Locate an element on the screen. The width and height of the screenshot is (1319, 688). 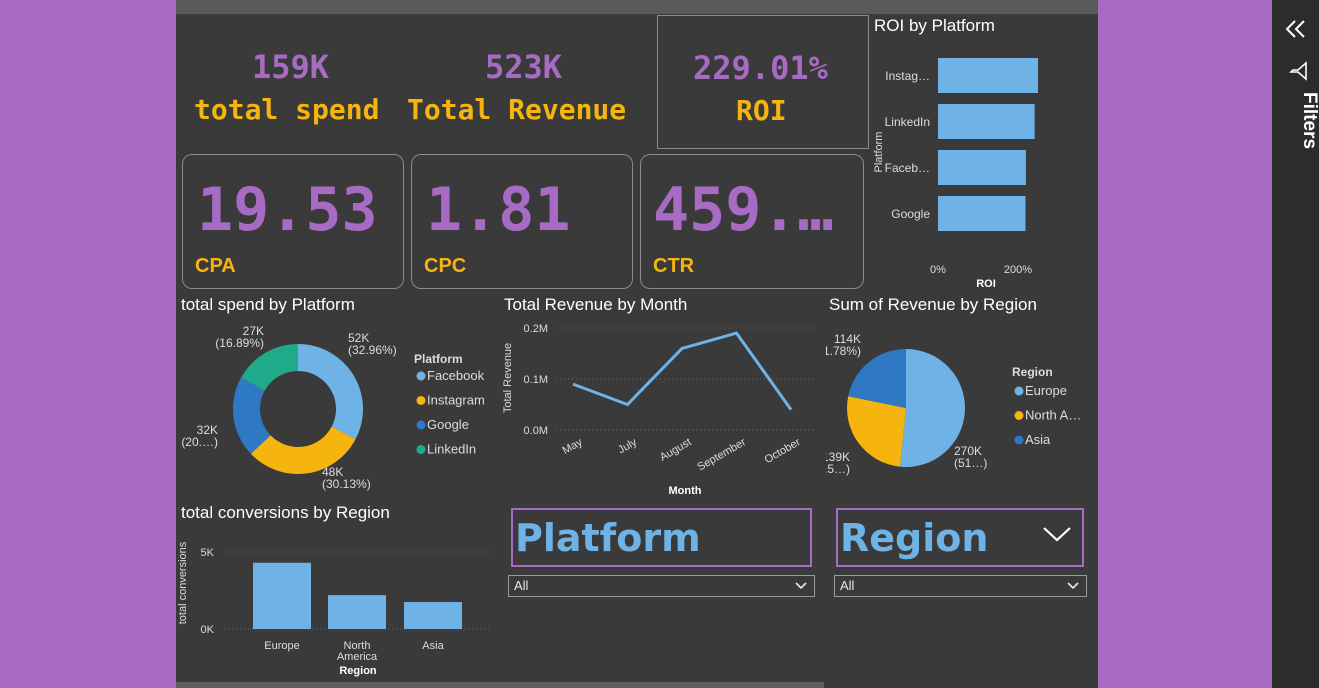
region-legend-title: Region is located at coordinates (1032, 372).